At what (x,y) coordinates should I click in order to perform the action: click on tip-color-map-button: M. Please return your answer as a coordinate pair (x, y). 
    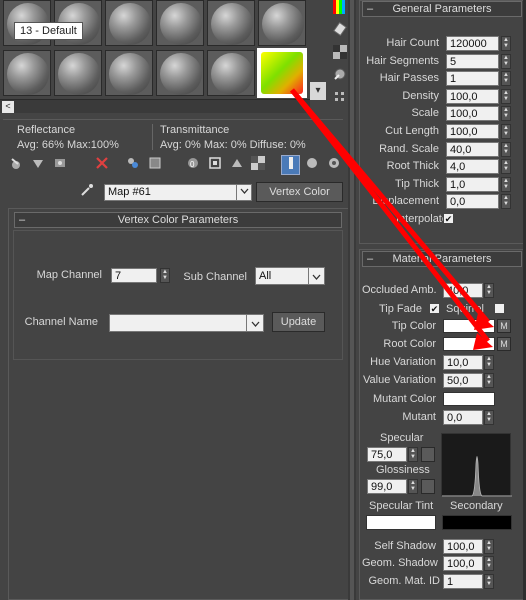
    Looking at the image, I should click on (504, 326).